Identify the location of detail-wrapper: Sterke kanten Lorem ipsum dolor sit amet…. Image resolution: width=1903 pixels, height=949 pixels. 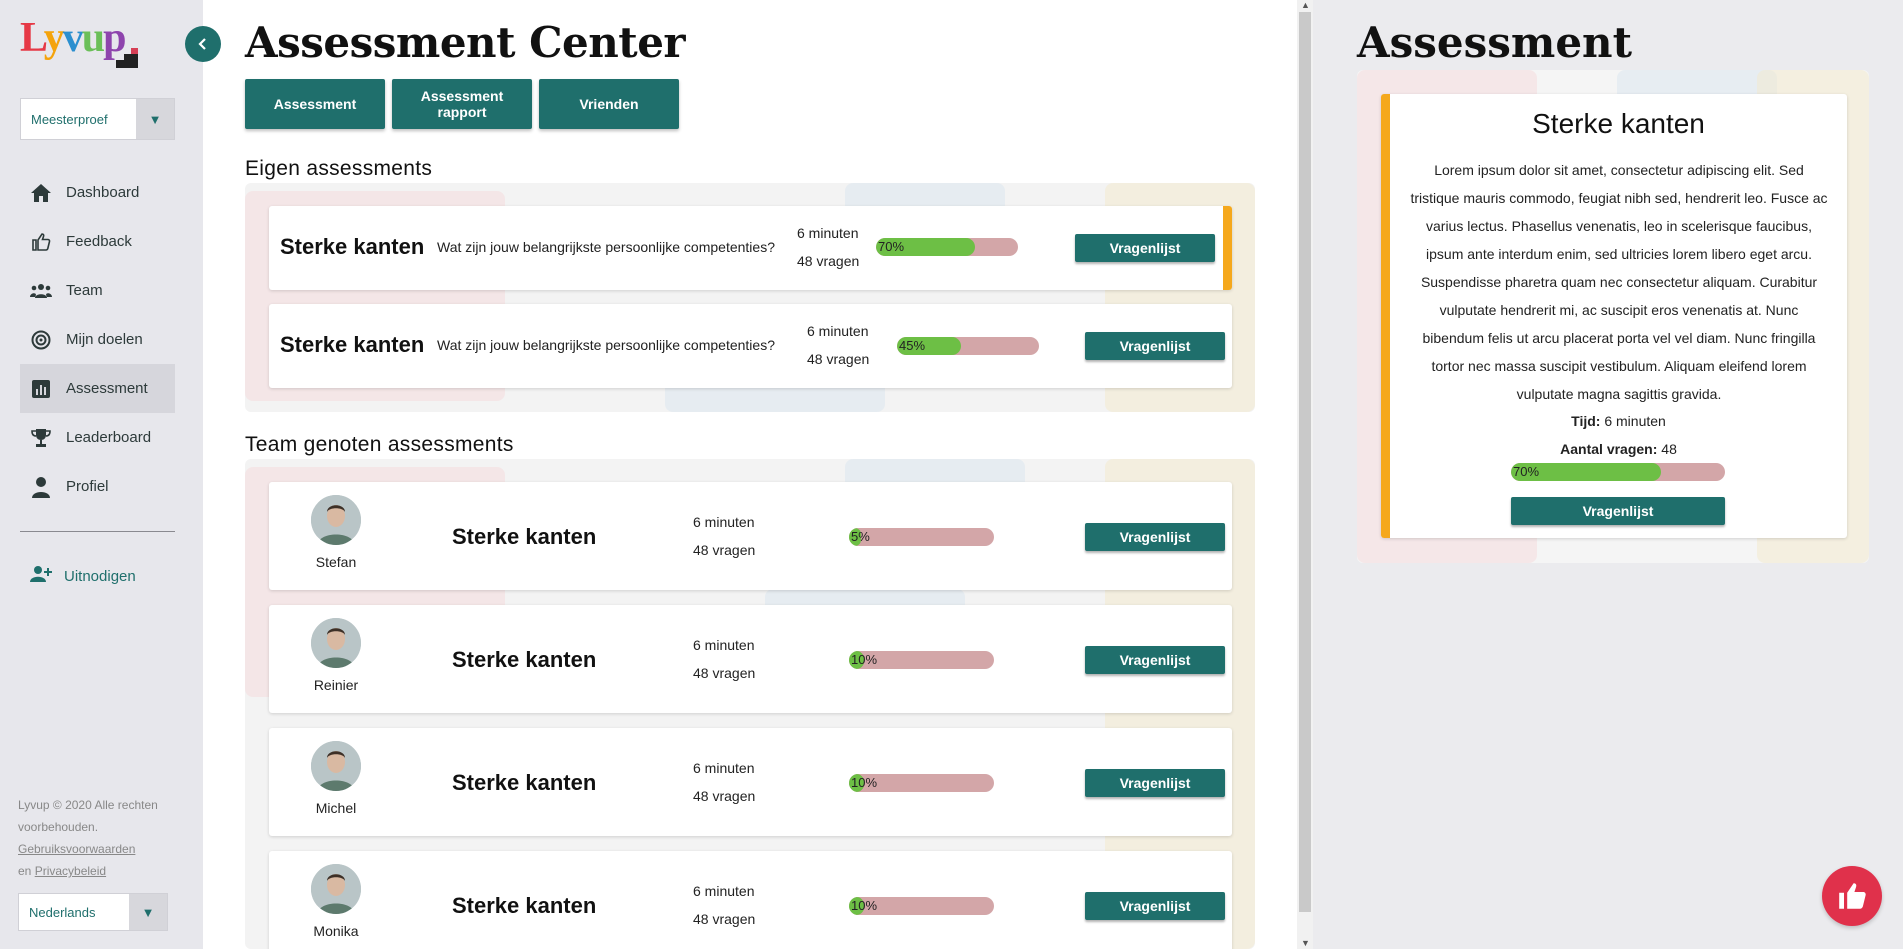
(1613, 316).